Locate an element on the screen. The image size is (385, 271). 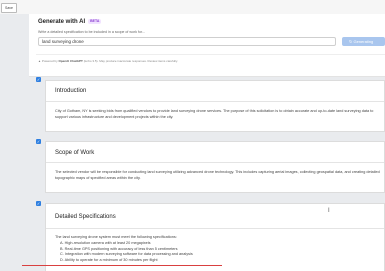
section-title-introduction: Introduction is located at coordinates (71, 91).